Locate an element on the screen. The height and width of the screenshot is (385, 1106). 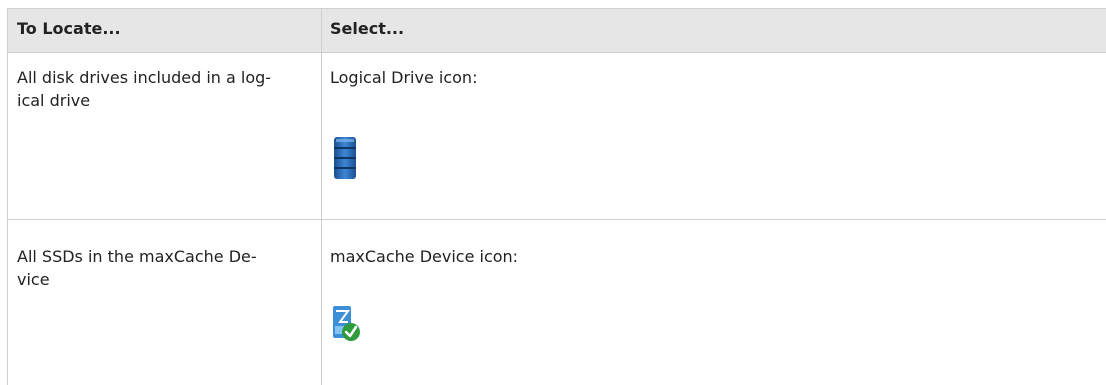
table-border-left is located at coordinates (7, 196).